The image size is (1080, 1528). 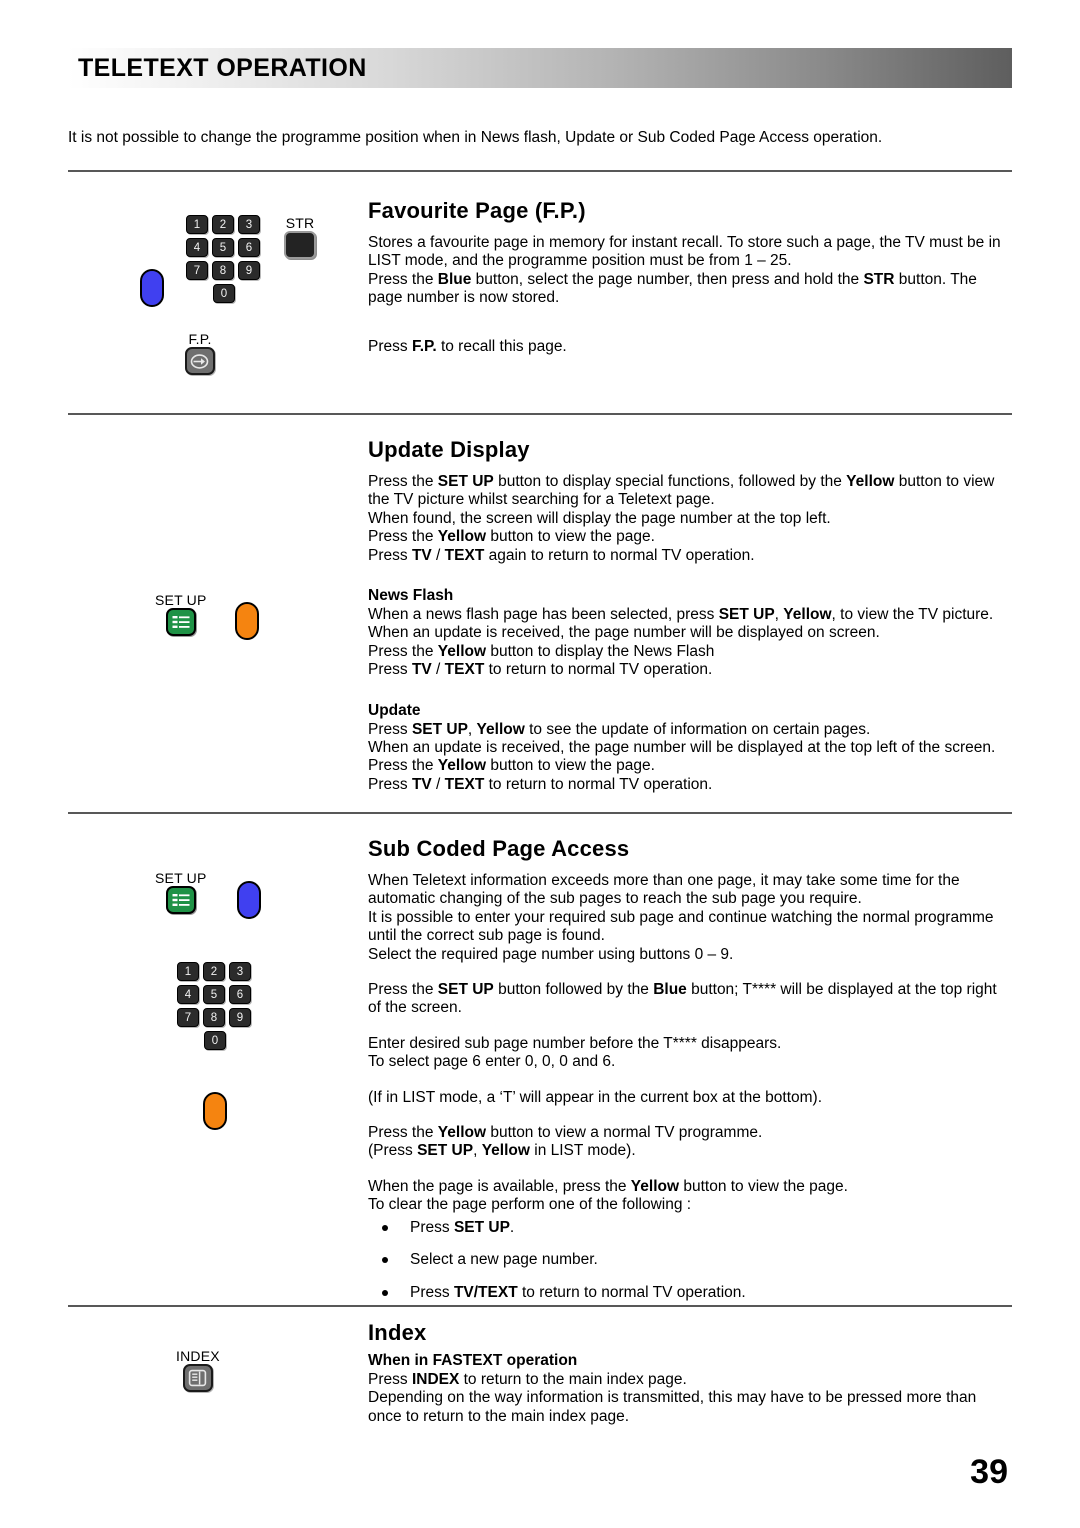 I want to click on key-0: 0, so click(x=224, y=293).